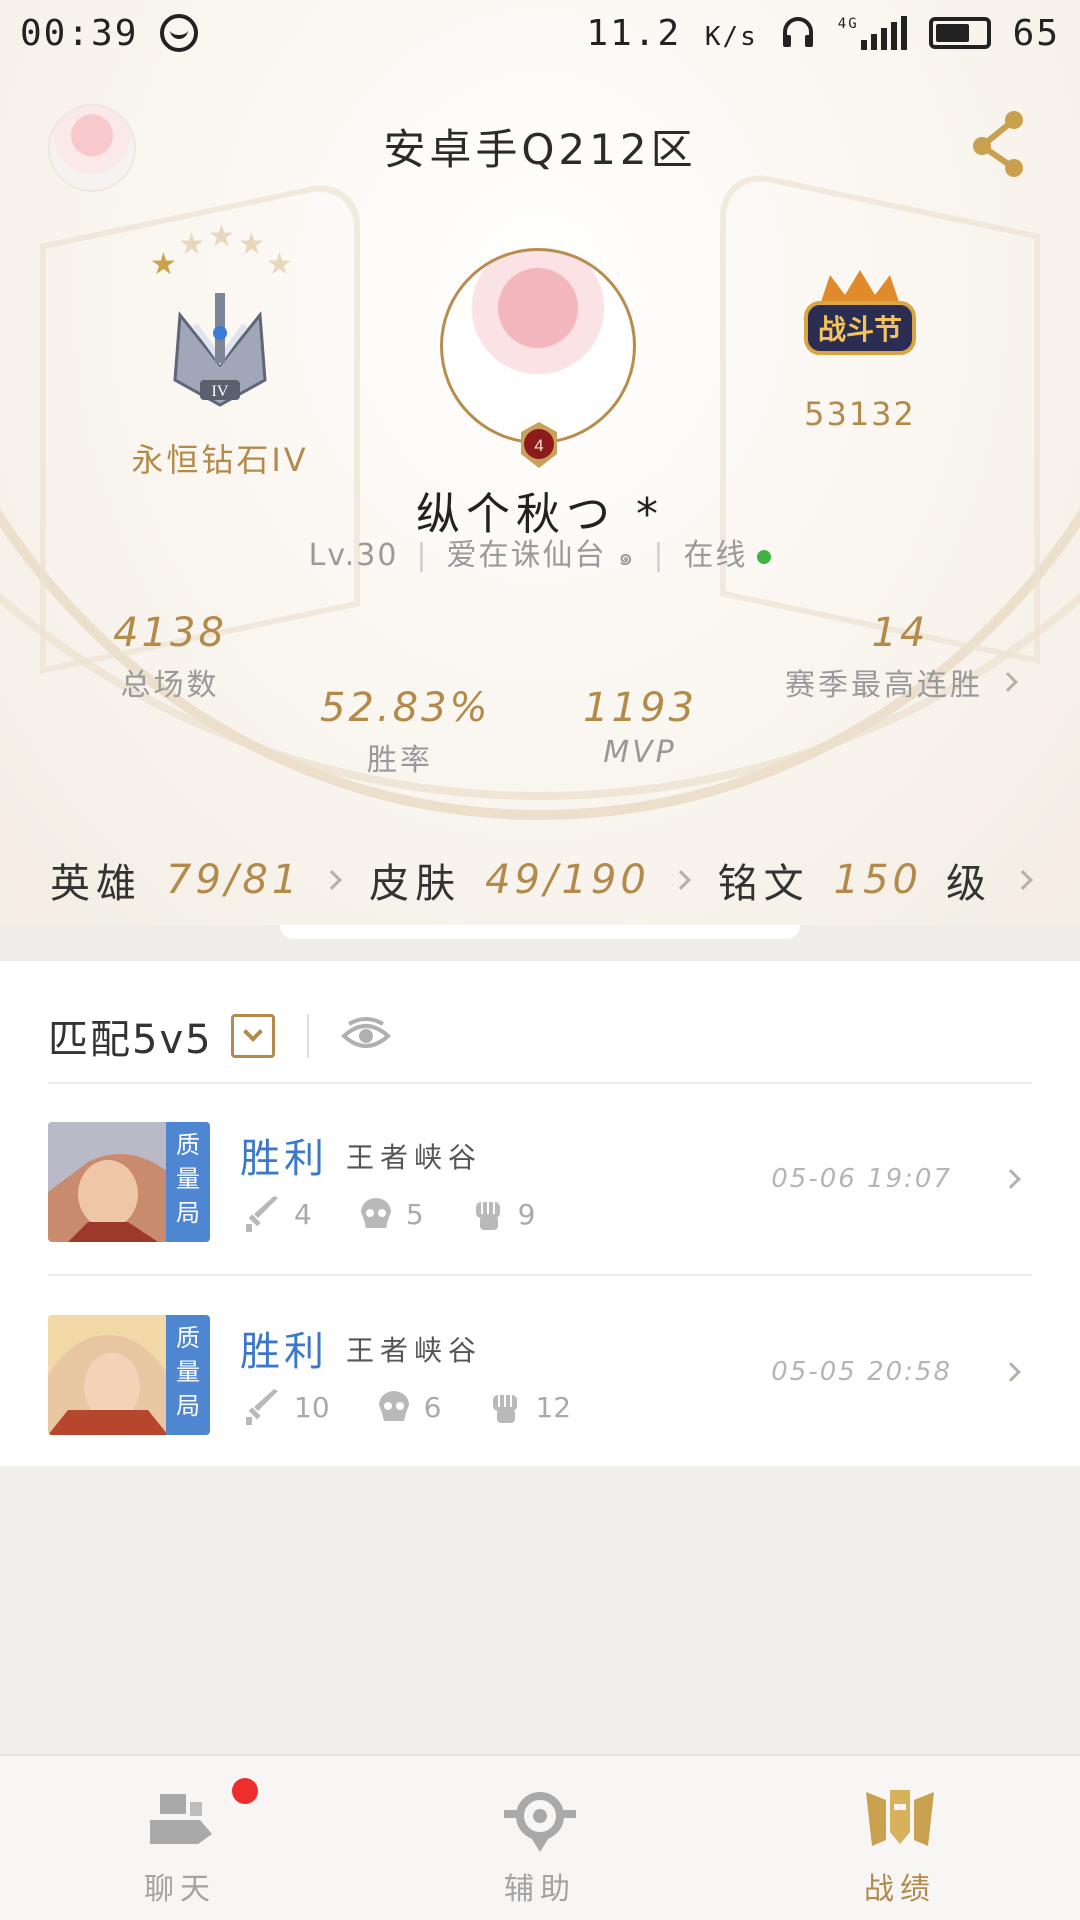 This screenshot has width=1080, height=1920. Describe the element at coordinates (540, 943) in the screenshot. I see `section-divider` at that location.